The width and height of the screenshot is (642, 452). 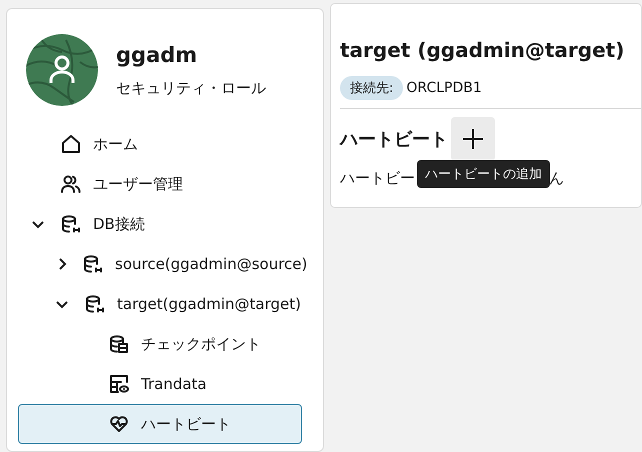 I want to click on nav-item: DB接続, so click(x=160, y=224).